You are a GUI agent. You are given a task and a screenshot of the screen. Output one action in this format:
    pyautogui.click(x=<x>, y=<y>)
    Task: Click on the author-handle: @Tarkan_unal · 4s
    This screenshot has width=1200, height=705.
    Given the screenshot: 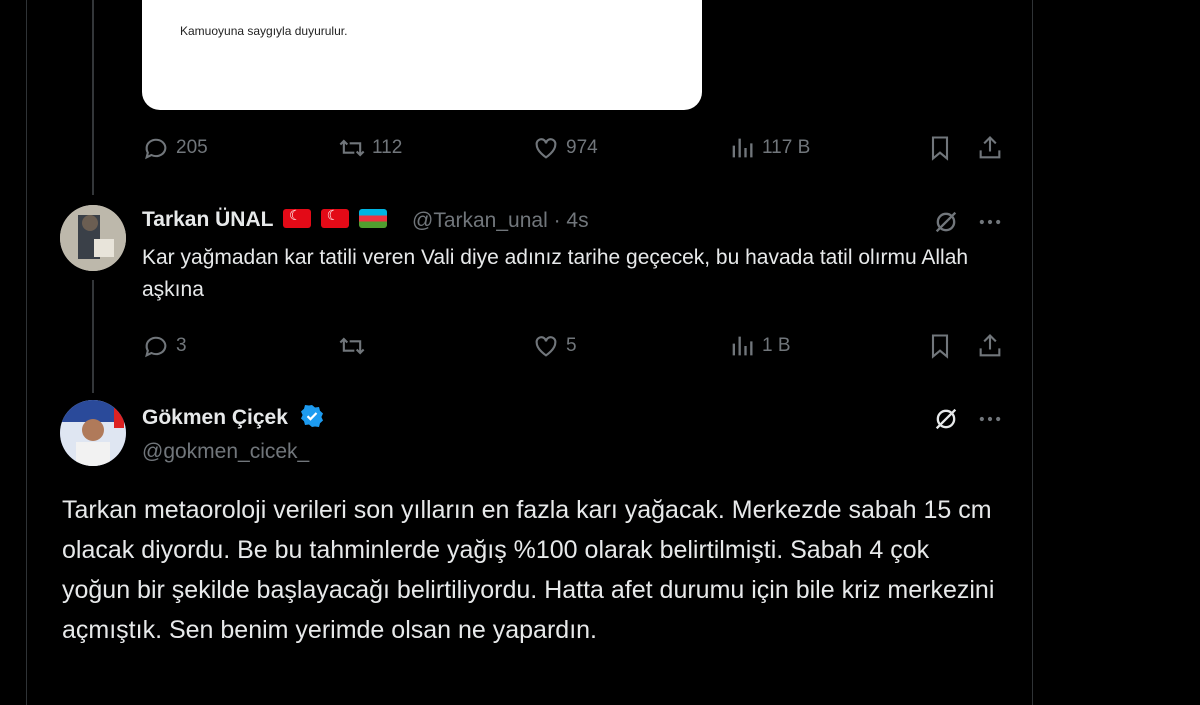 What is the action you would take?
    pyautogui.click(x=500, y=221)
    